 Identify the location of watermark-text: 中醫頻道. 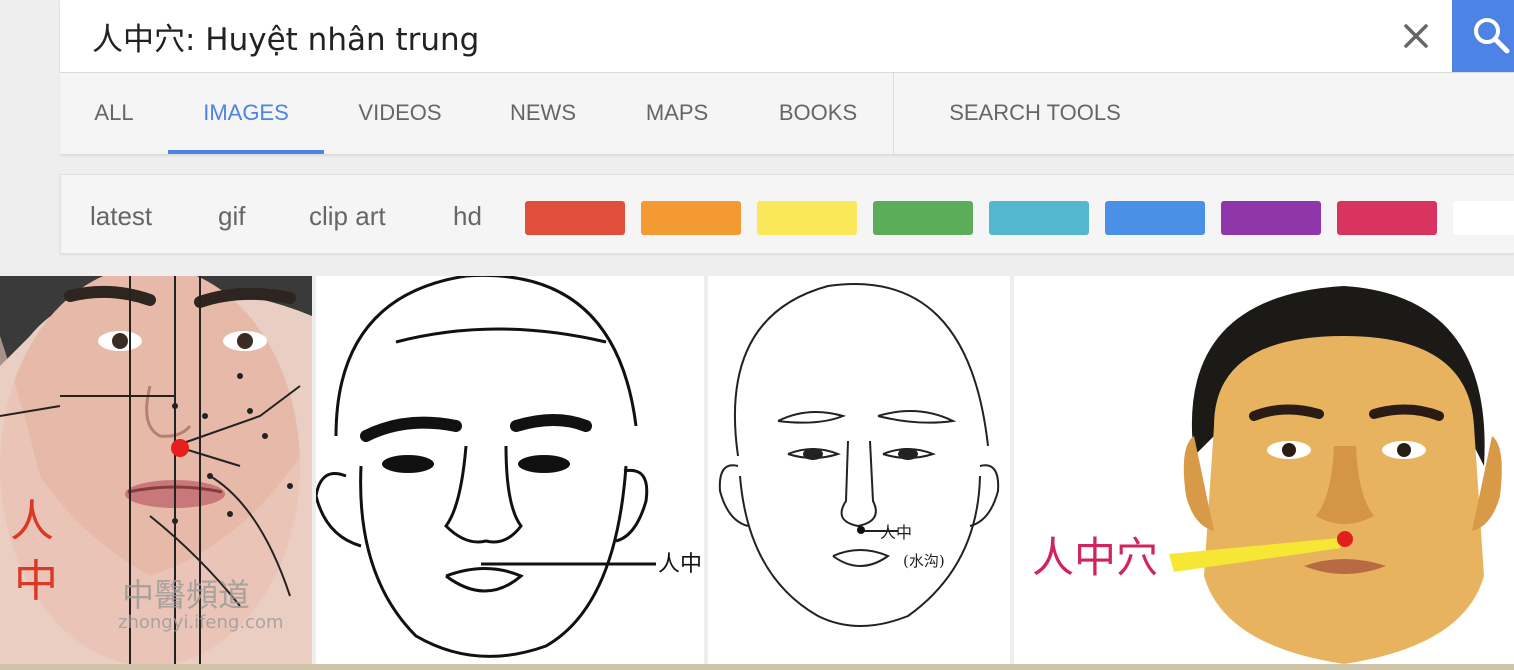
(186, 595).